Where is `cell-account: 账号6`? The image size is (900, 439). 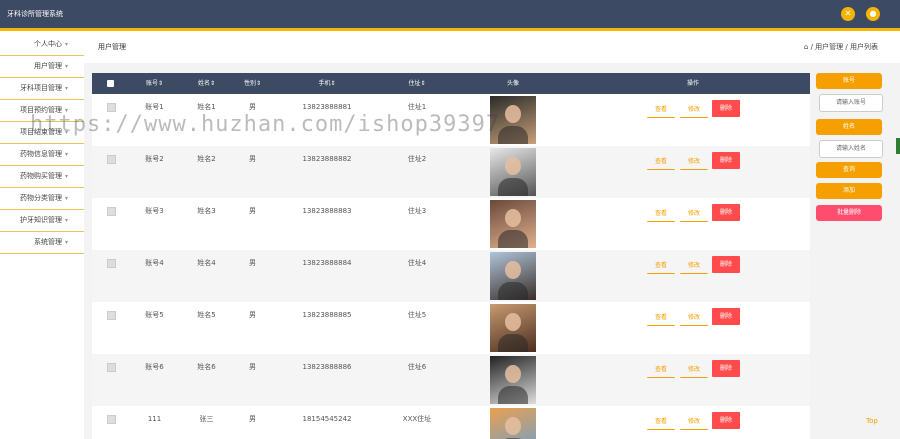 cell-account: 账号6 is located at coordinates (154, 367).